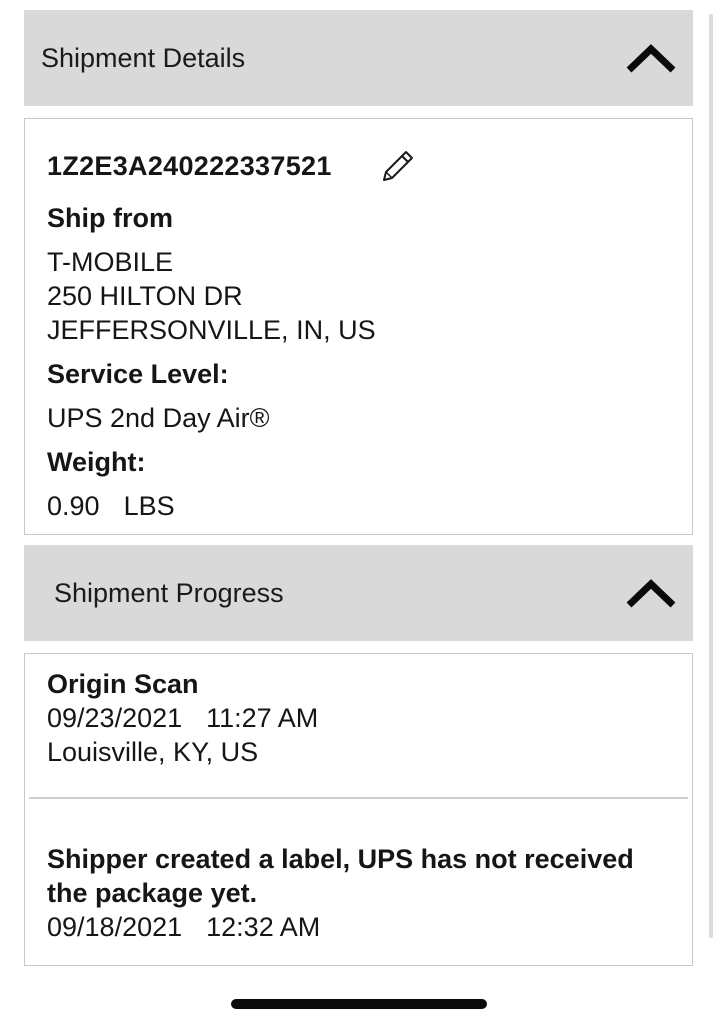 This screenshot has height=1024, width=717. Describe the element at coordinates (111, 506) in the screenshot. I see `weight-row: 0.90 LBS` at that location.